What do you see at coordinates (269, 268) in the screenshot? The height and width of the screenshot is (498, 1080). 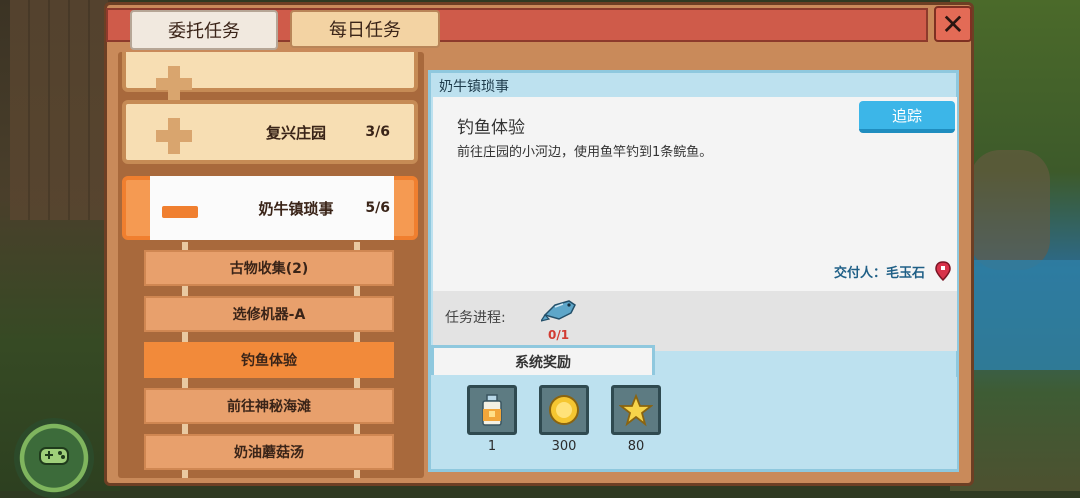 I see `subtask-item: 古物收集(2)` at bounding box center [269, 268].